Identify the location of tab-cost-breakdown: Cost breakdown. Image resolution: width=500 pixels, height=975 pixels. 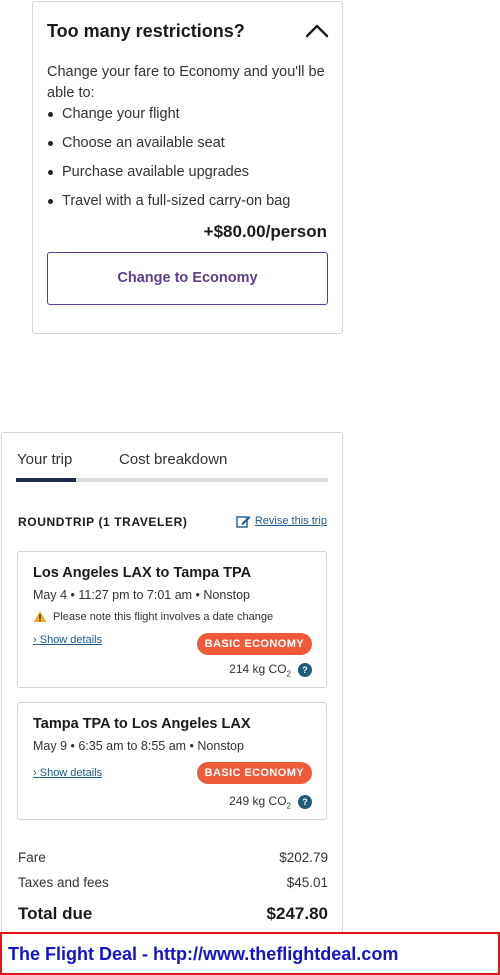
(173, 459).